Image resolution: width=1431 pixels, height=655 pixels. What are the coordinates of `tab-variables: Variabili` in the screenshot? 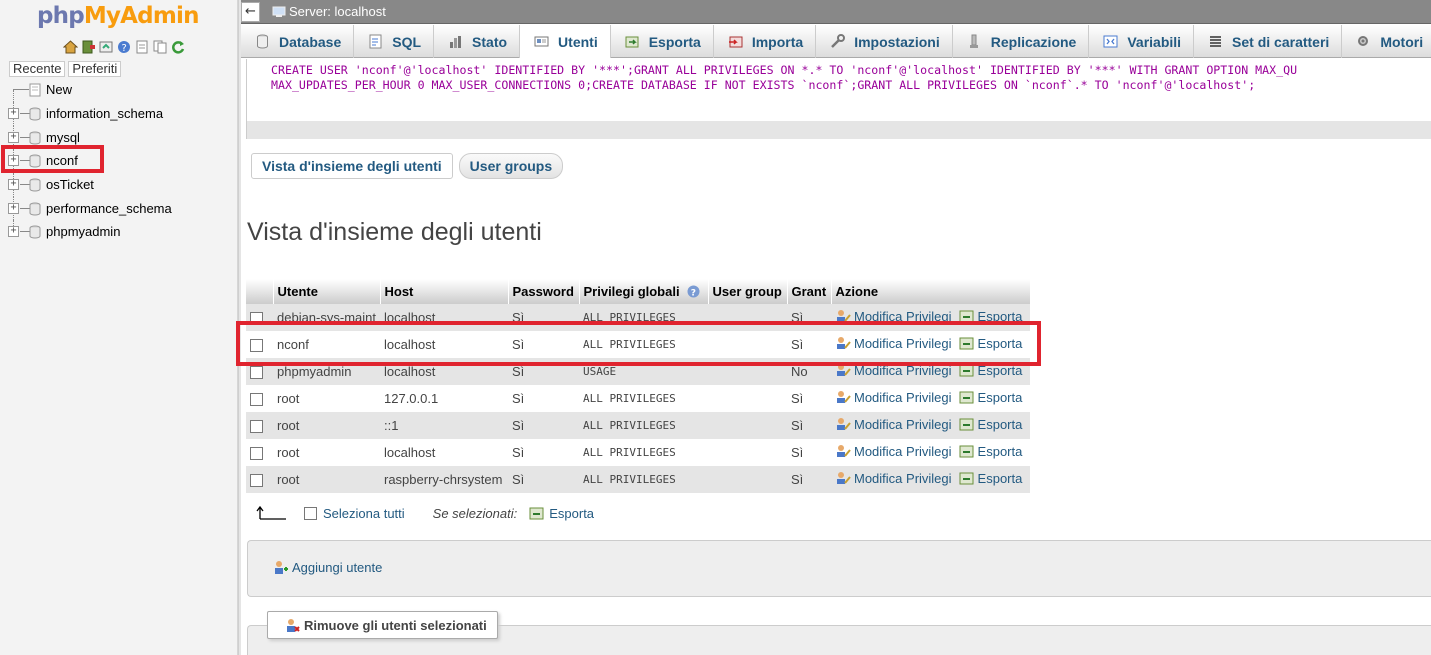 It's located at (1142, 41).